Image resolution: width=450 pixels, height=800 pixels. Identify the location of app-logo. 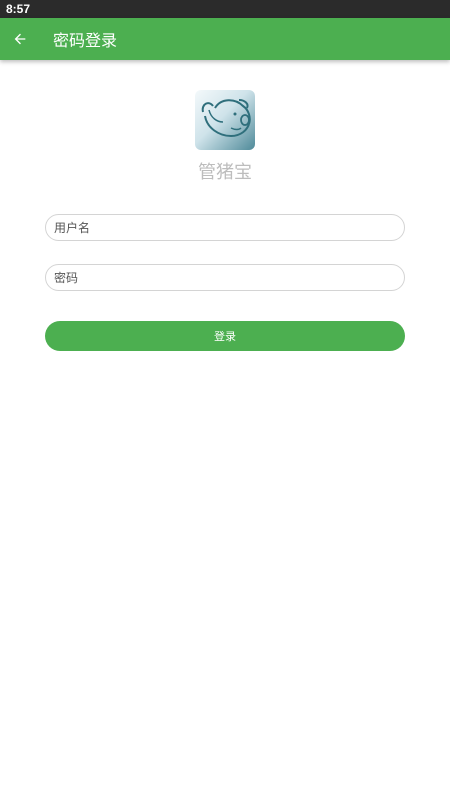
(225, 120).